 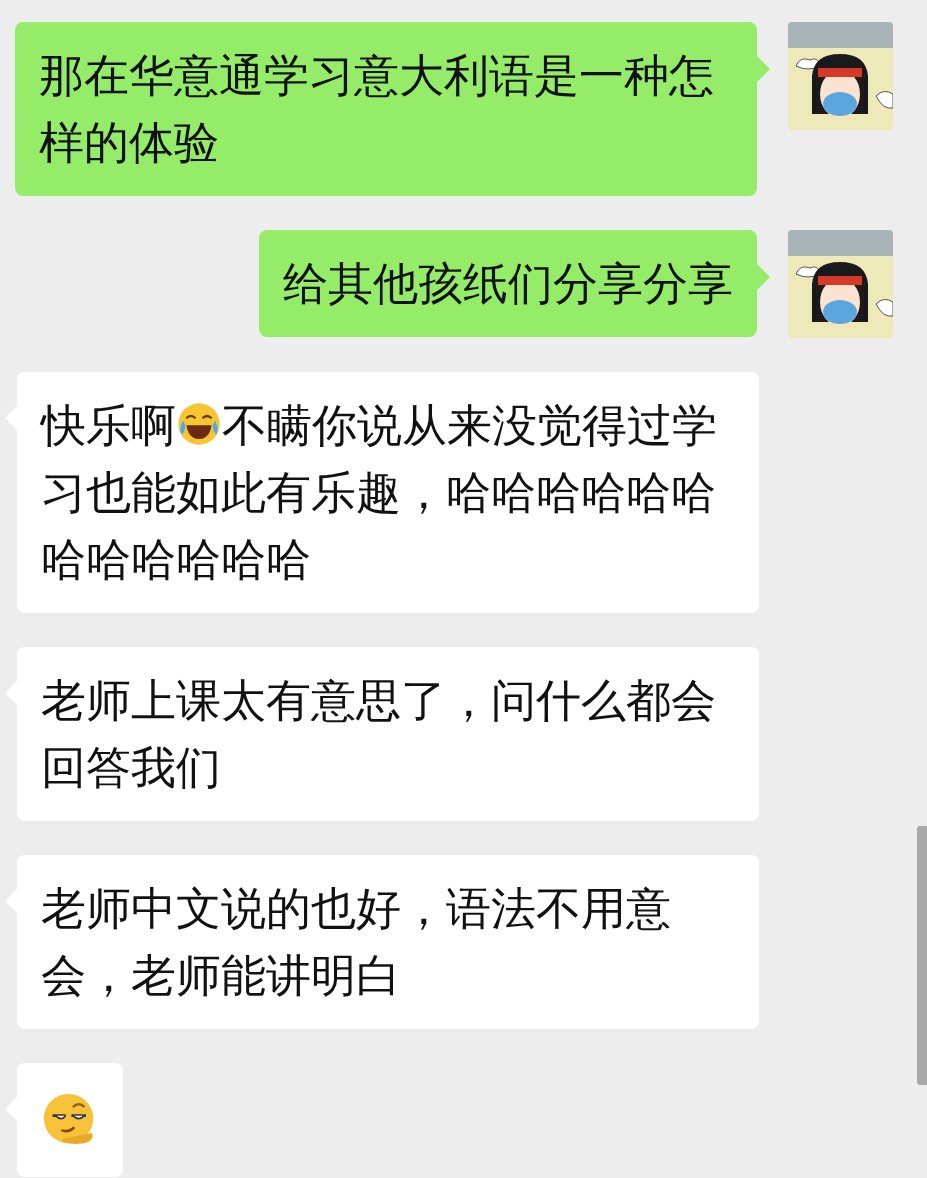 I want to click on message-text: 给其他孩纸们分享分享, so click(x=508, y=284).